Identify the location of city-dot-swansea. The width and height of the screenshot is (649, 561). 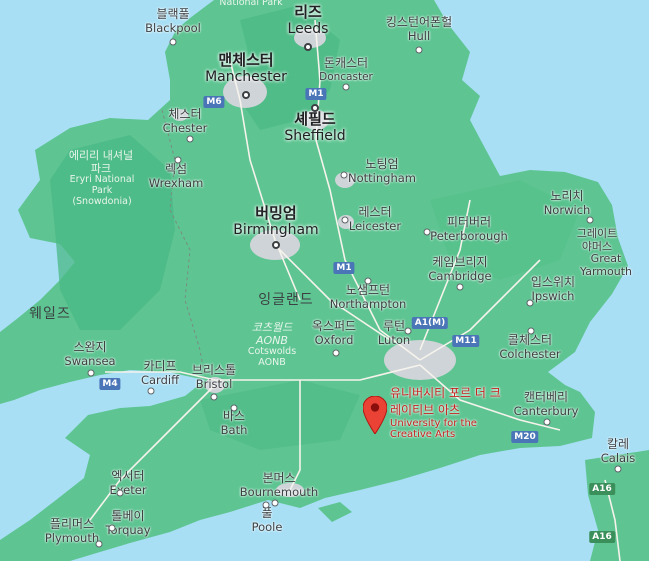
(91, 373).